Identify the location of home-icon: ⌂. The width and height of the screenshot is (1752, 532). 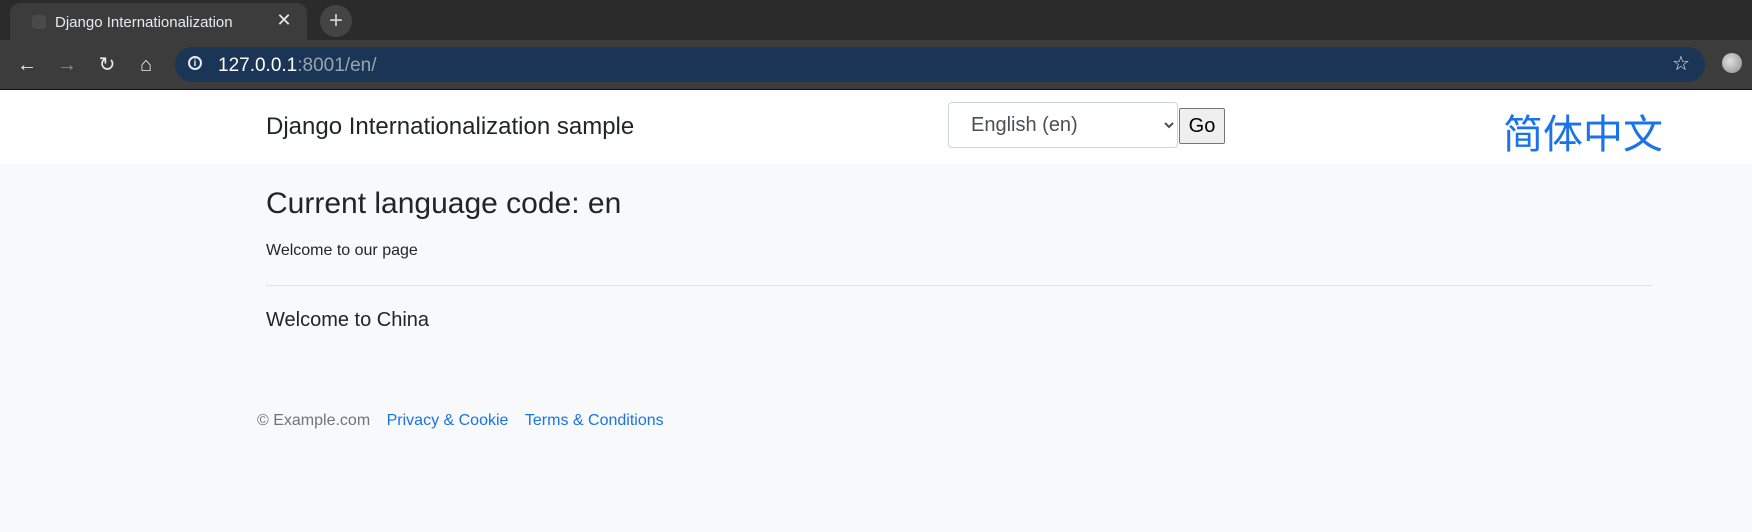
(146, 65).